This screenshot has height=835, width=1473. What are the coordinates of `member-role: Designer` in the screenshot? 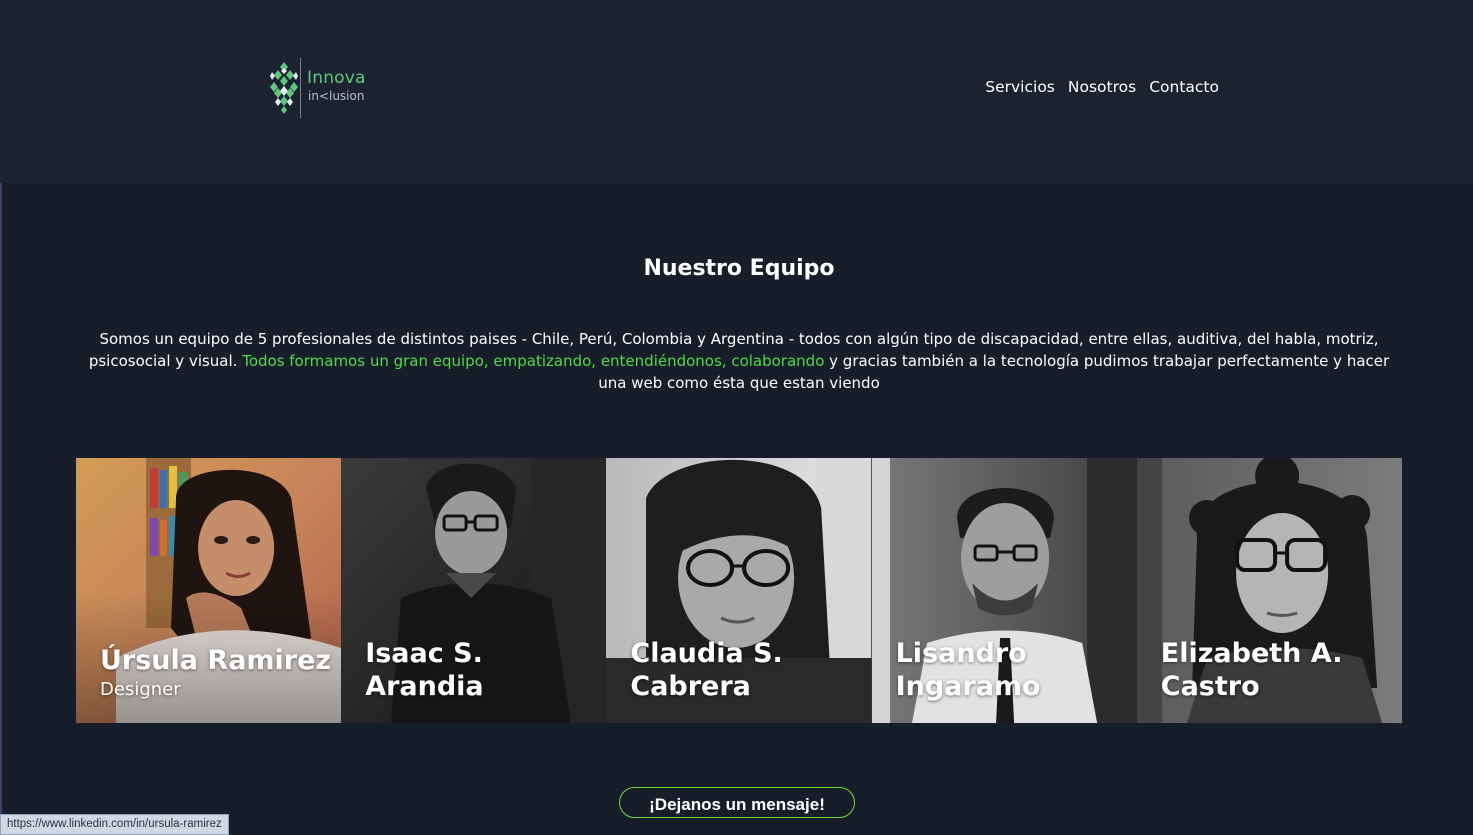 It's located at (140, 689).